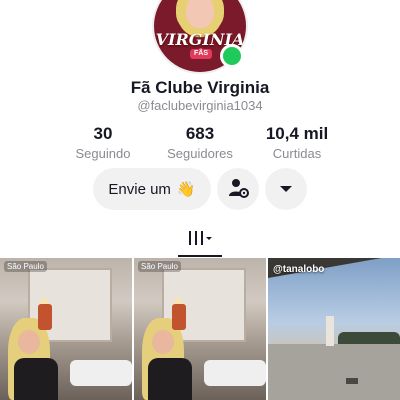 Image resolution: width=400 pixels, height=400 pixels. I want to click on trees, so click(369, 338).